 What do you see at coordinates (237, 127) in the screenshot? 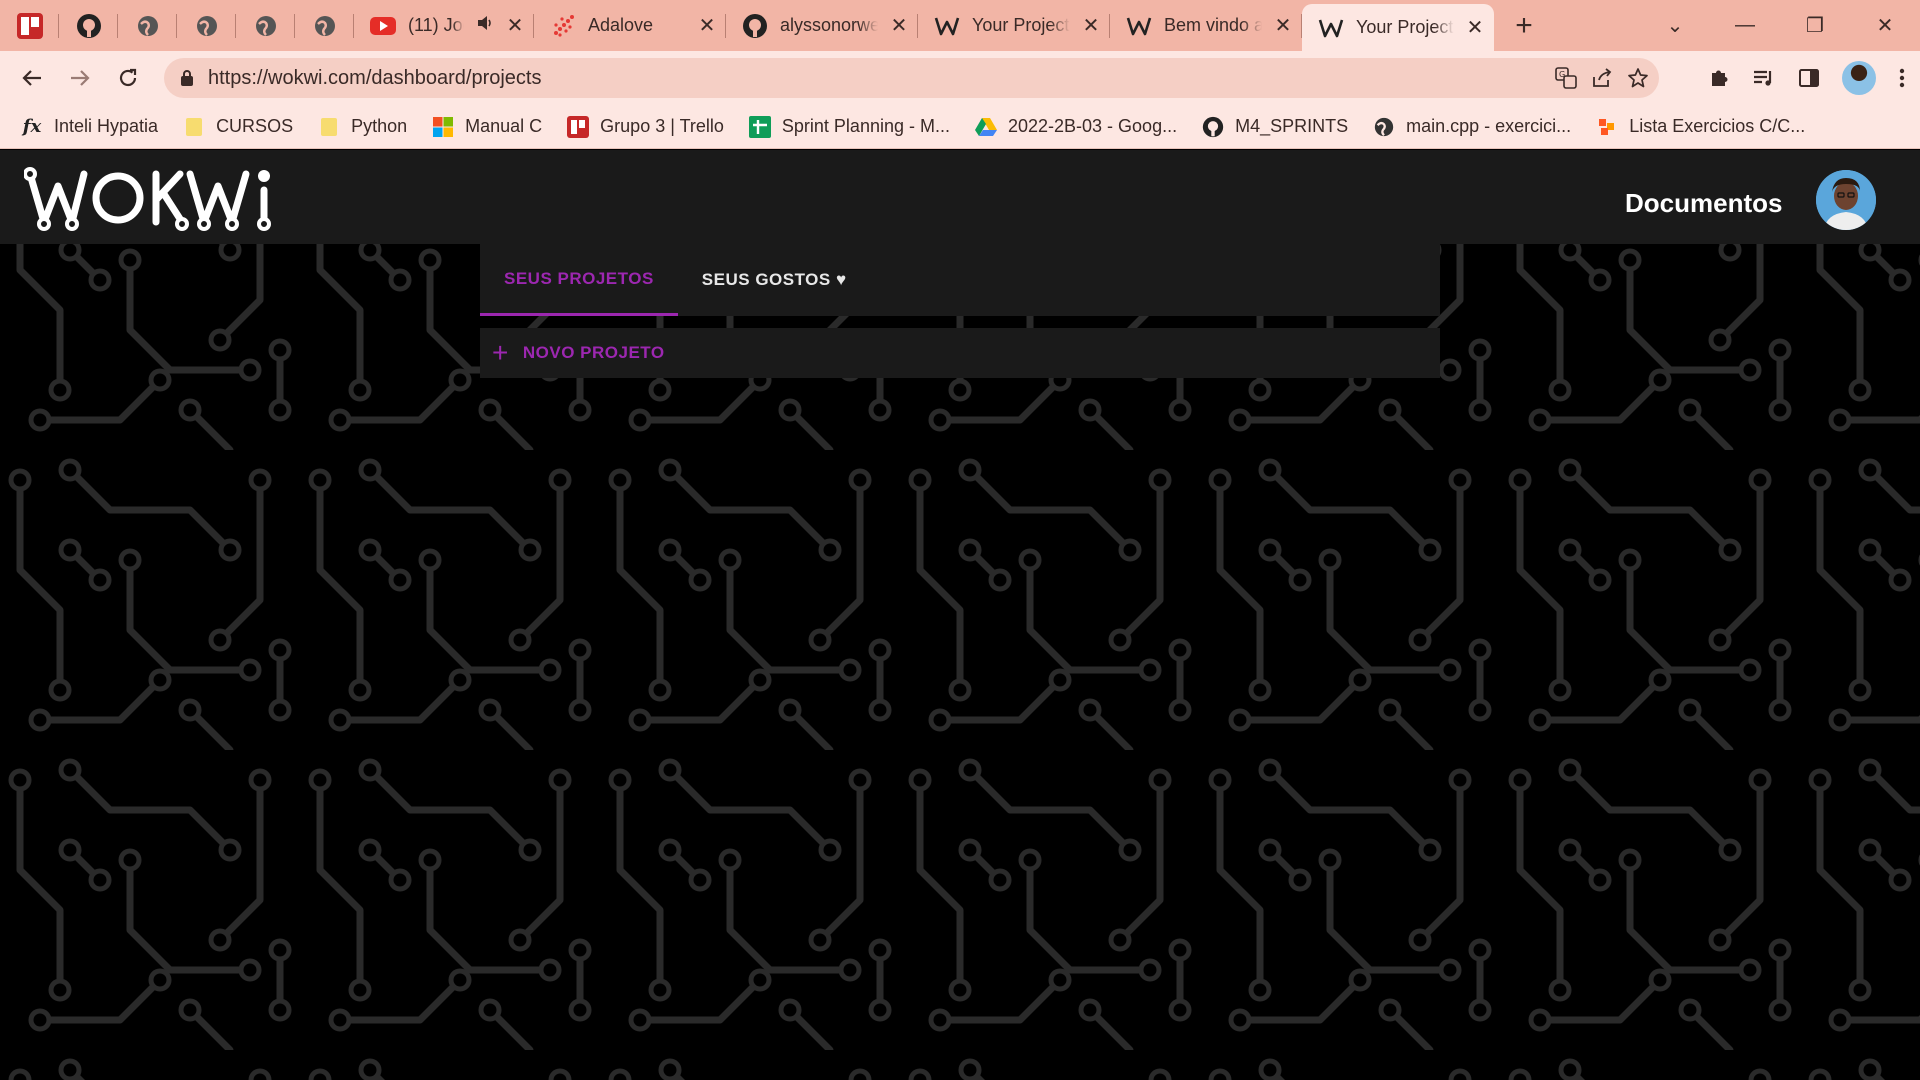
I see `bookmark-item: CURSOS` at bounding box center [237, 127].